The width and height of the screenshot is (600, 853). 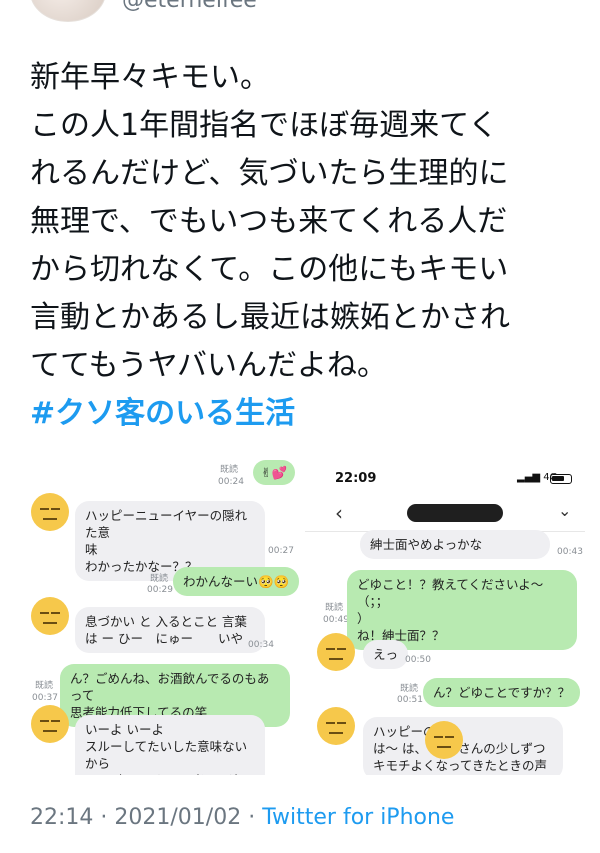 I want to click on tweet-date: 2021/01/02, so click(x=177, y=817).